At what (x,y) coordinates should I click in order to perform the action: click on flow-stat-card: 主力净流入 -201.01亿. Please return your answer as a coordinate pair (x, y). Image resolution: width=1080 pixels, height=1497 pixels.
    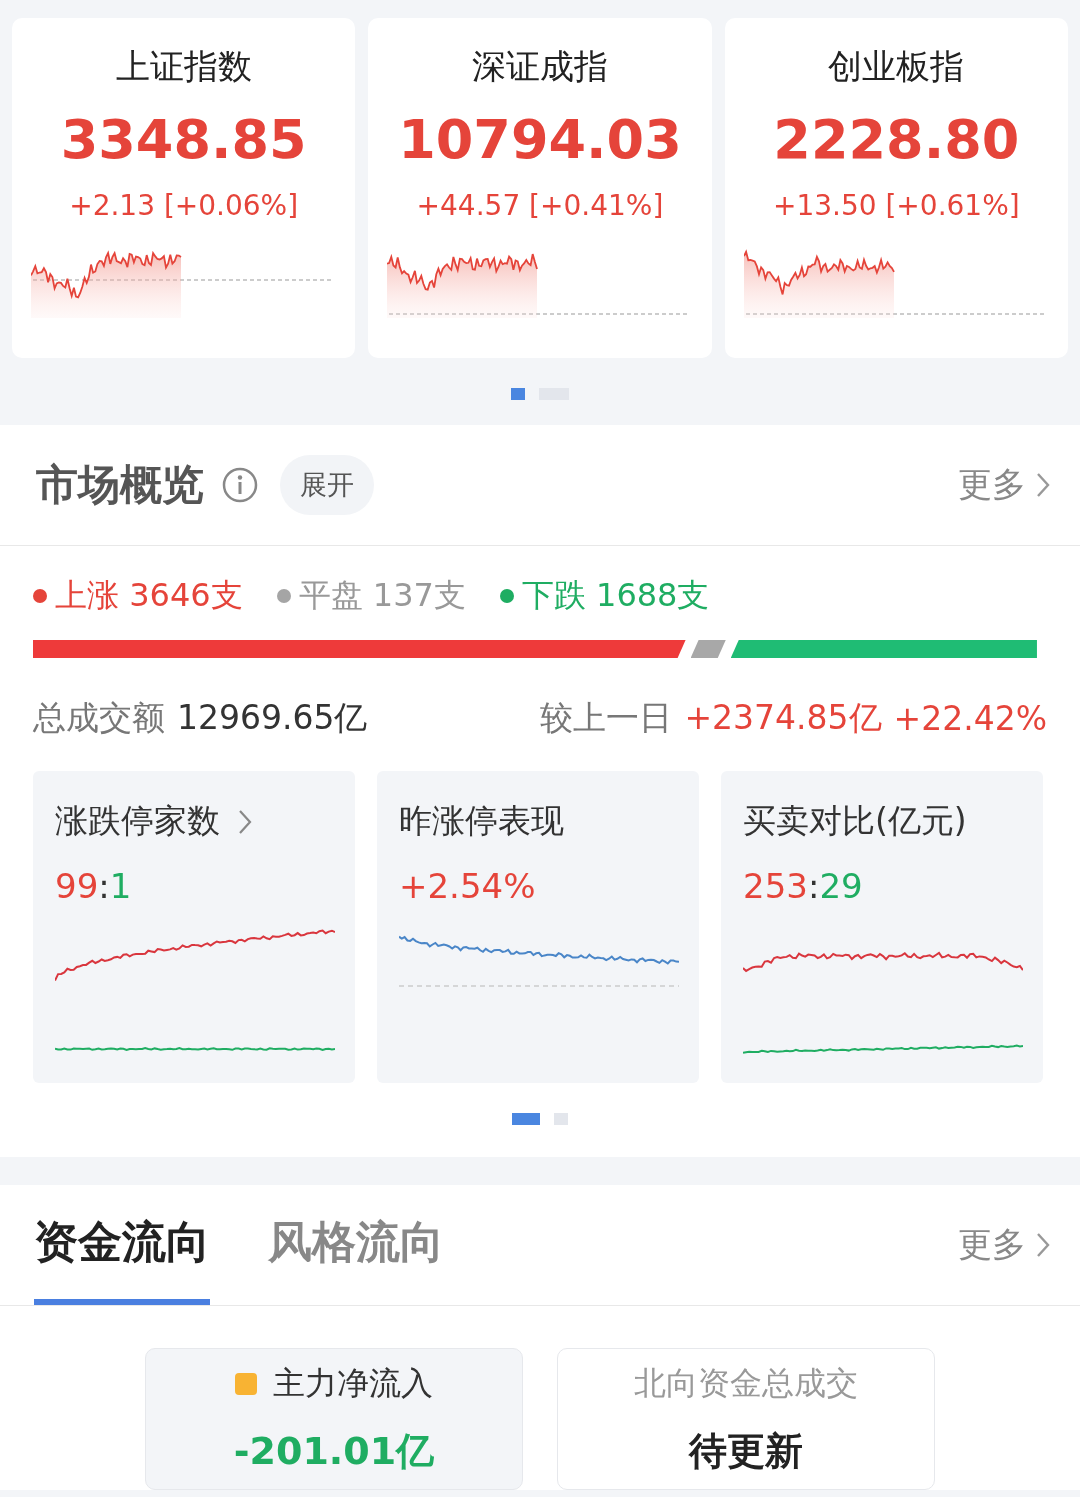
    Looking at the image, I should click on (334, 1419).